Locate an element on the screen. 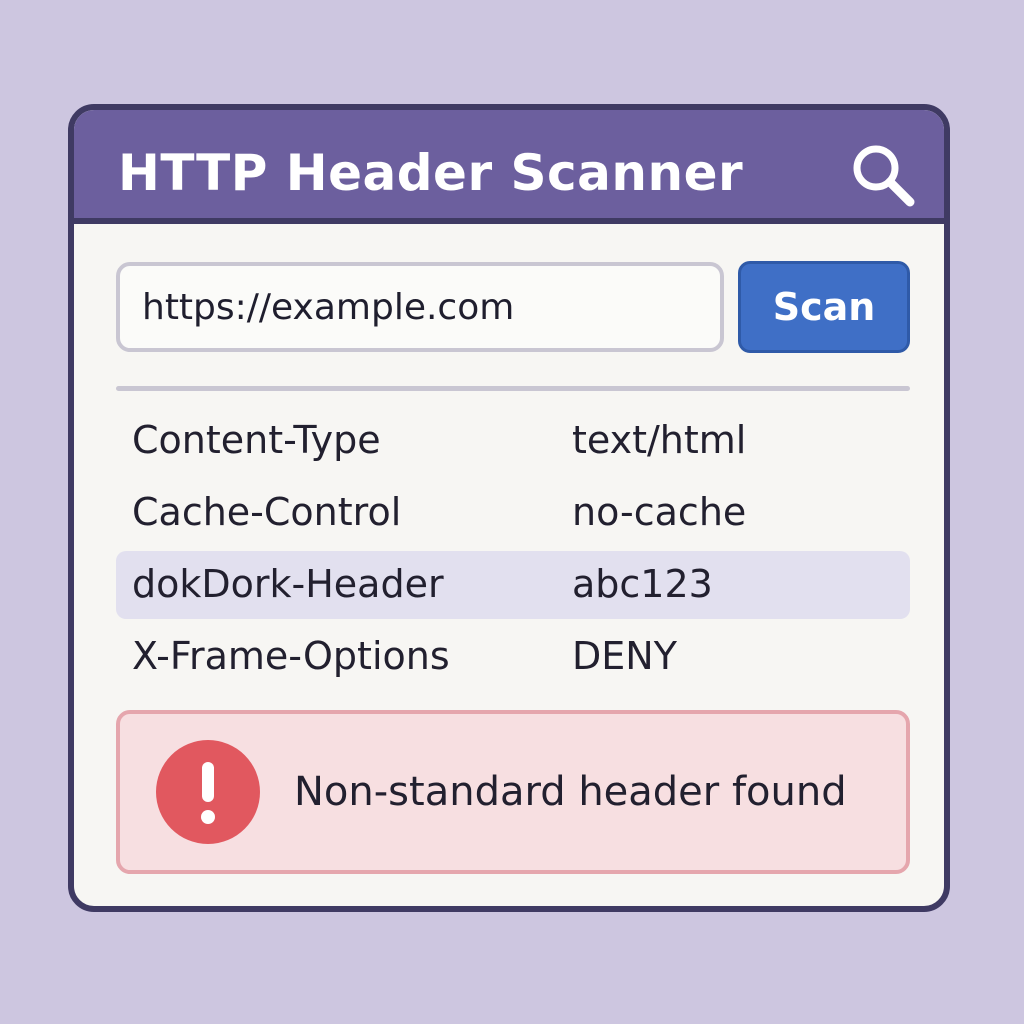 This screenshot has height=1024, width=1024. header-value: DENY is located at coordinates (624, 656).